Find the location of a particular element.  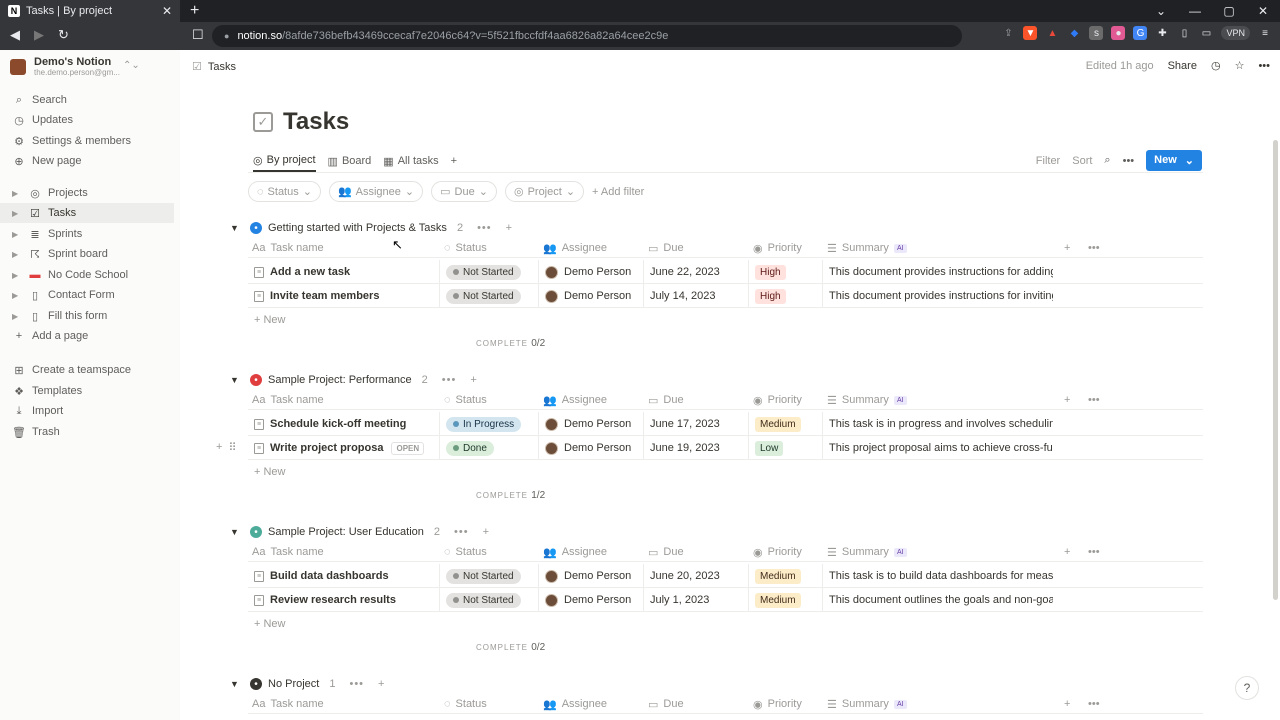

puzzle-icon: ✚ is located at coordinates (1162, 33).